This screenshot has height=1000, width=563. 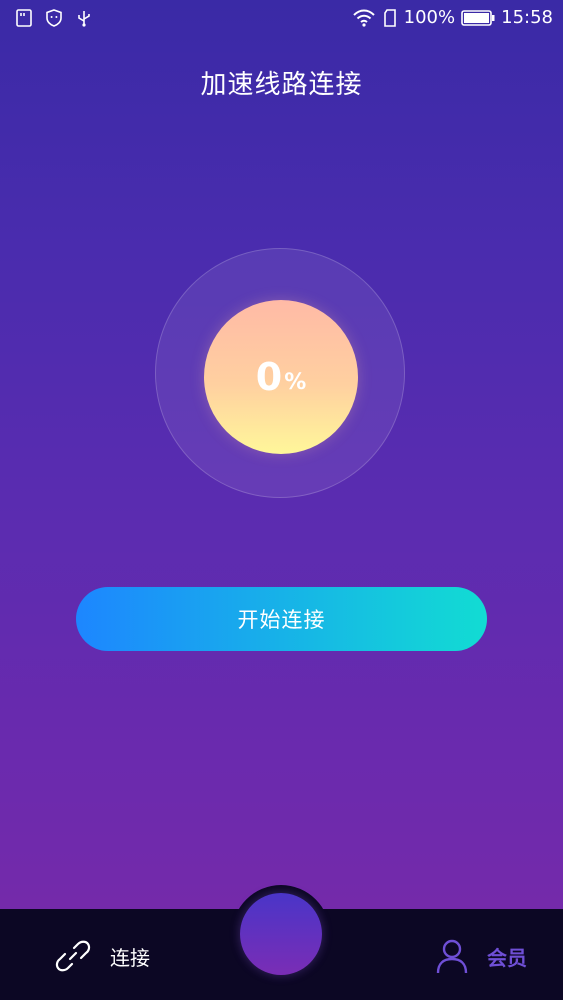 What do you see at coordinates (281, 934) in the screenshot?
I see `center-action-button` at bounding box center [281, 934].